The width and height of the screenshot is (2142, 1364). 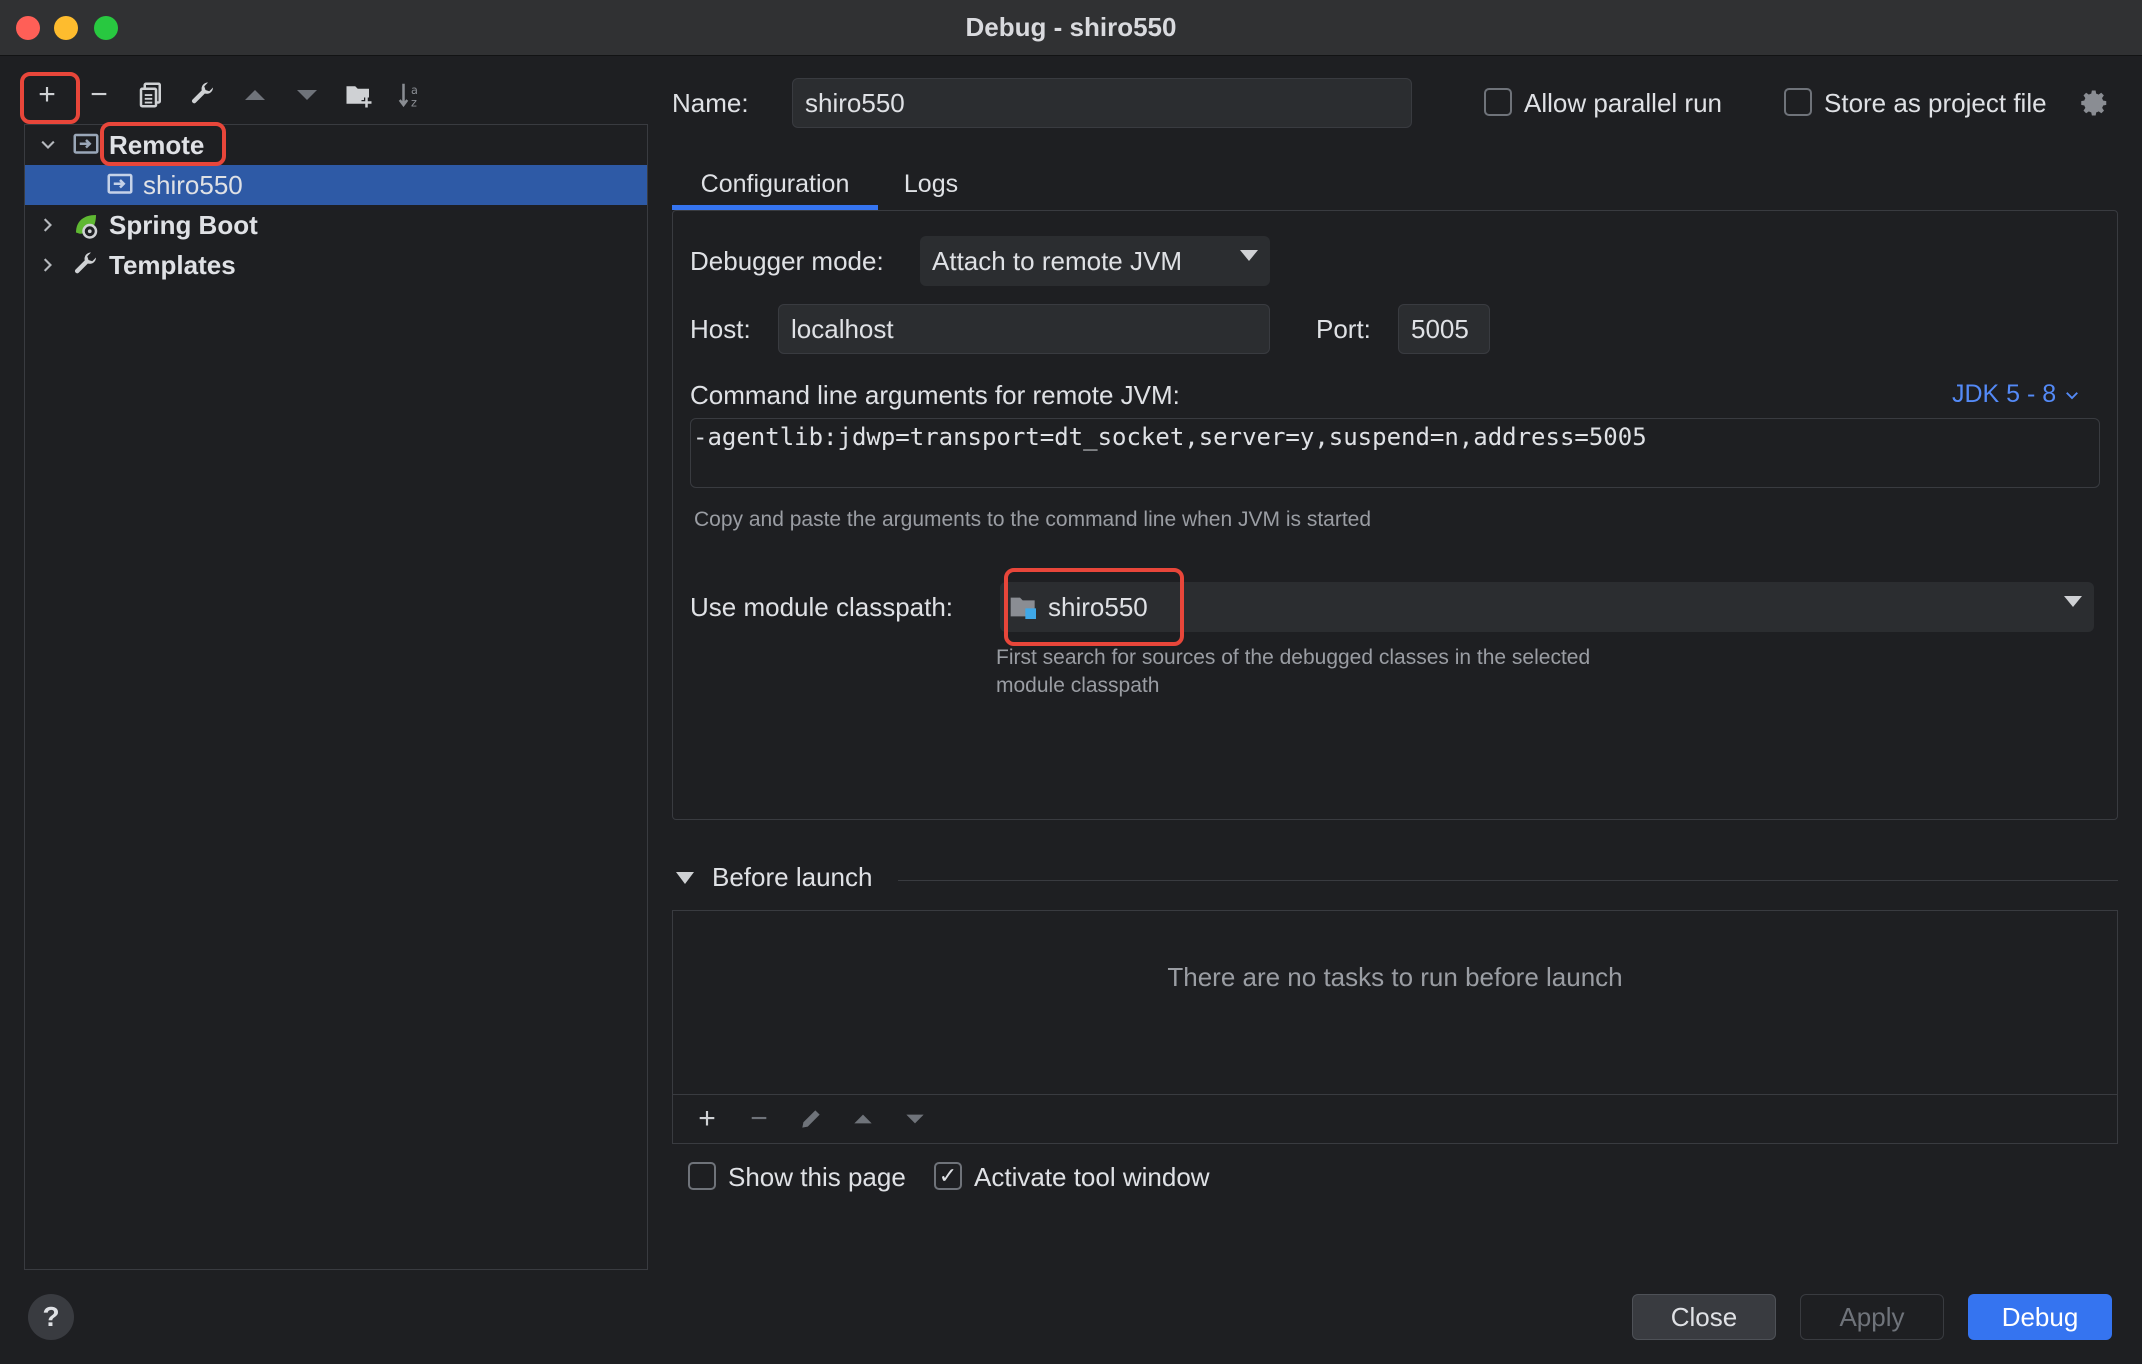 I want to click on jdk-version-text: JDK 5 - 8, so click(x=2004, y=394).